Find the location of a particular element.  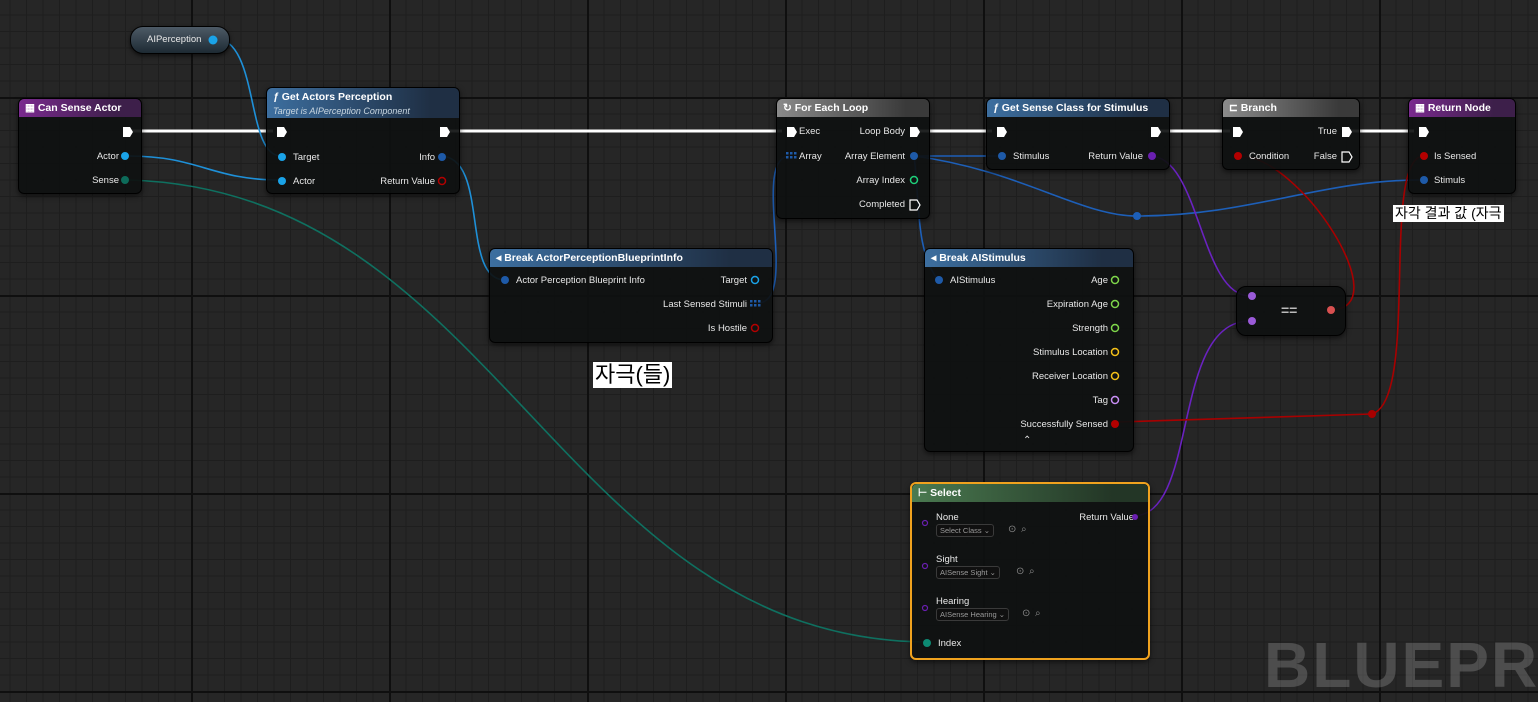

is-sensed-in-pin is located at coordinates (1425, 157).